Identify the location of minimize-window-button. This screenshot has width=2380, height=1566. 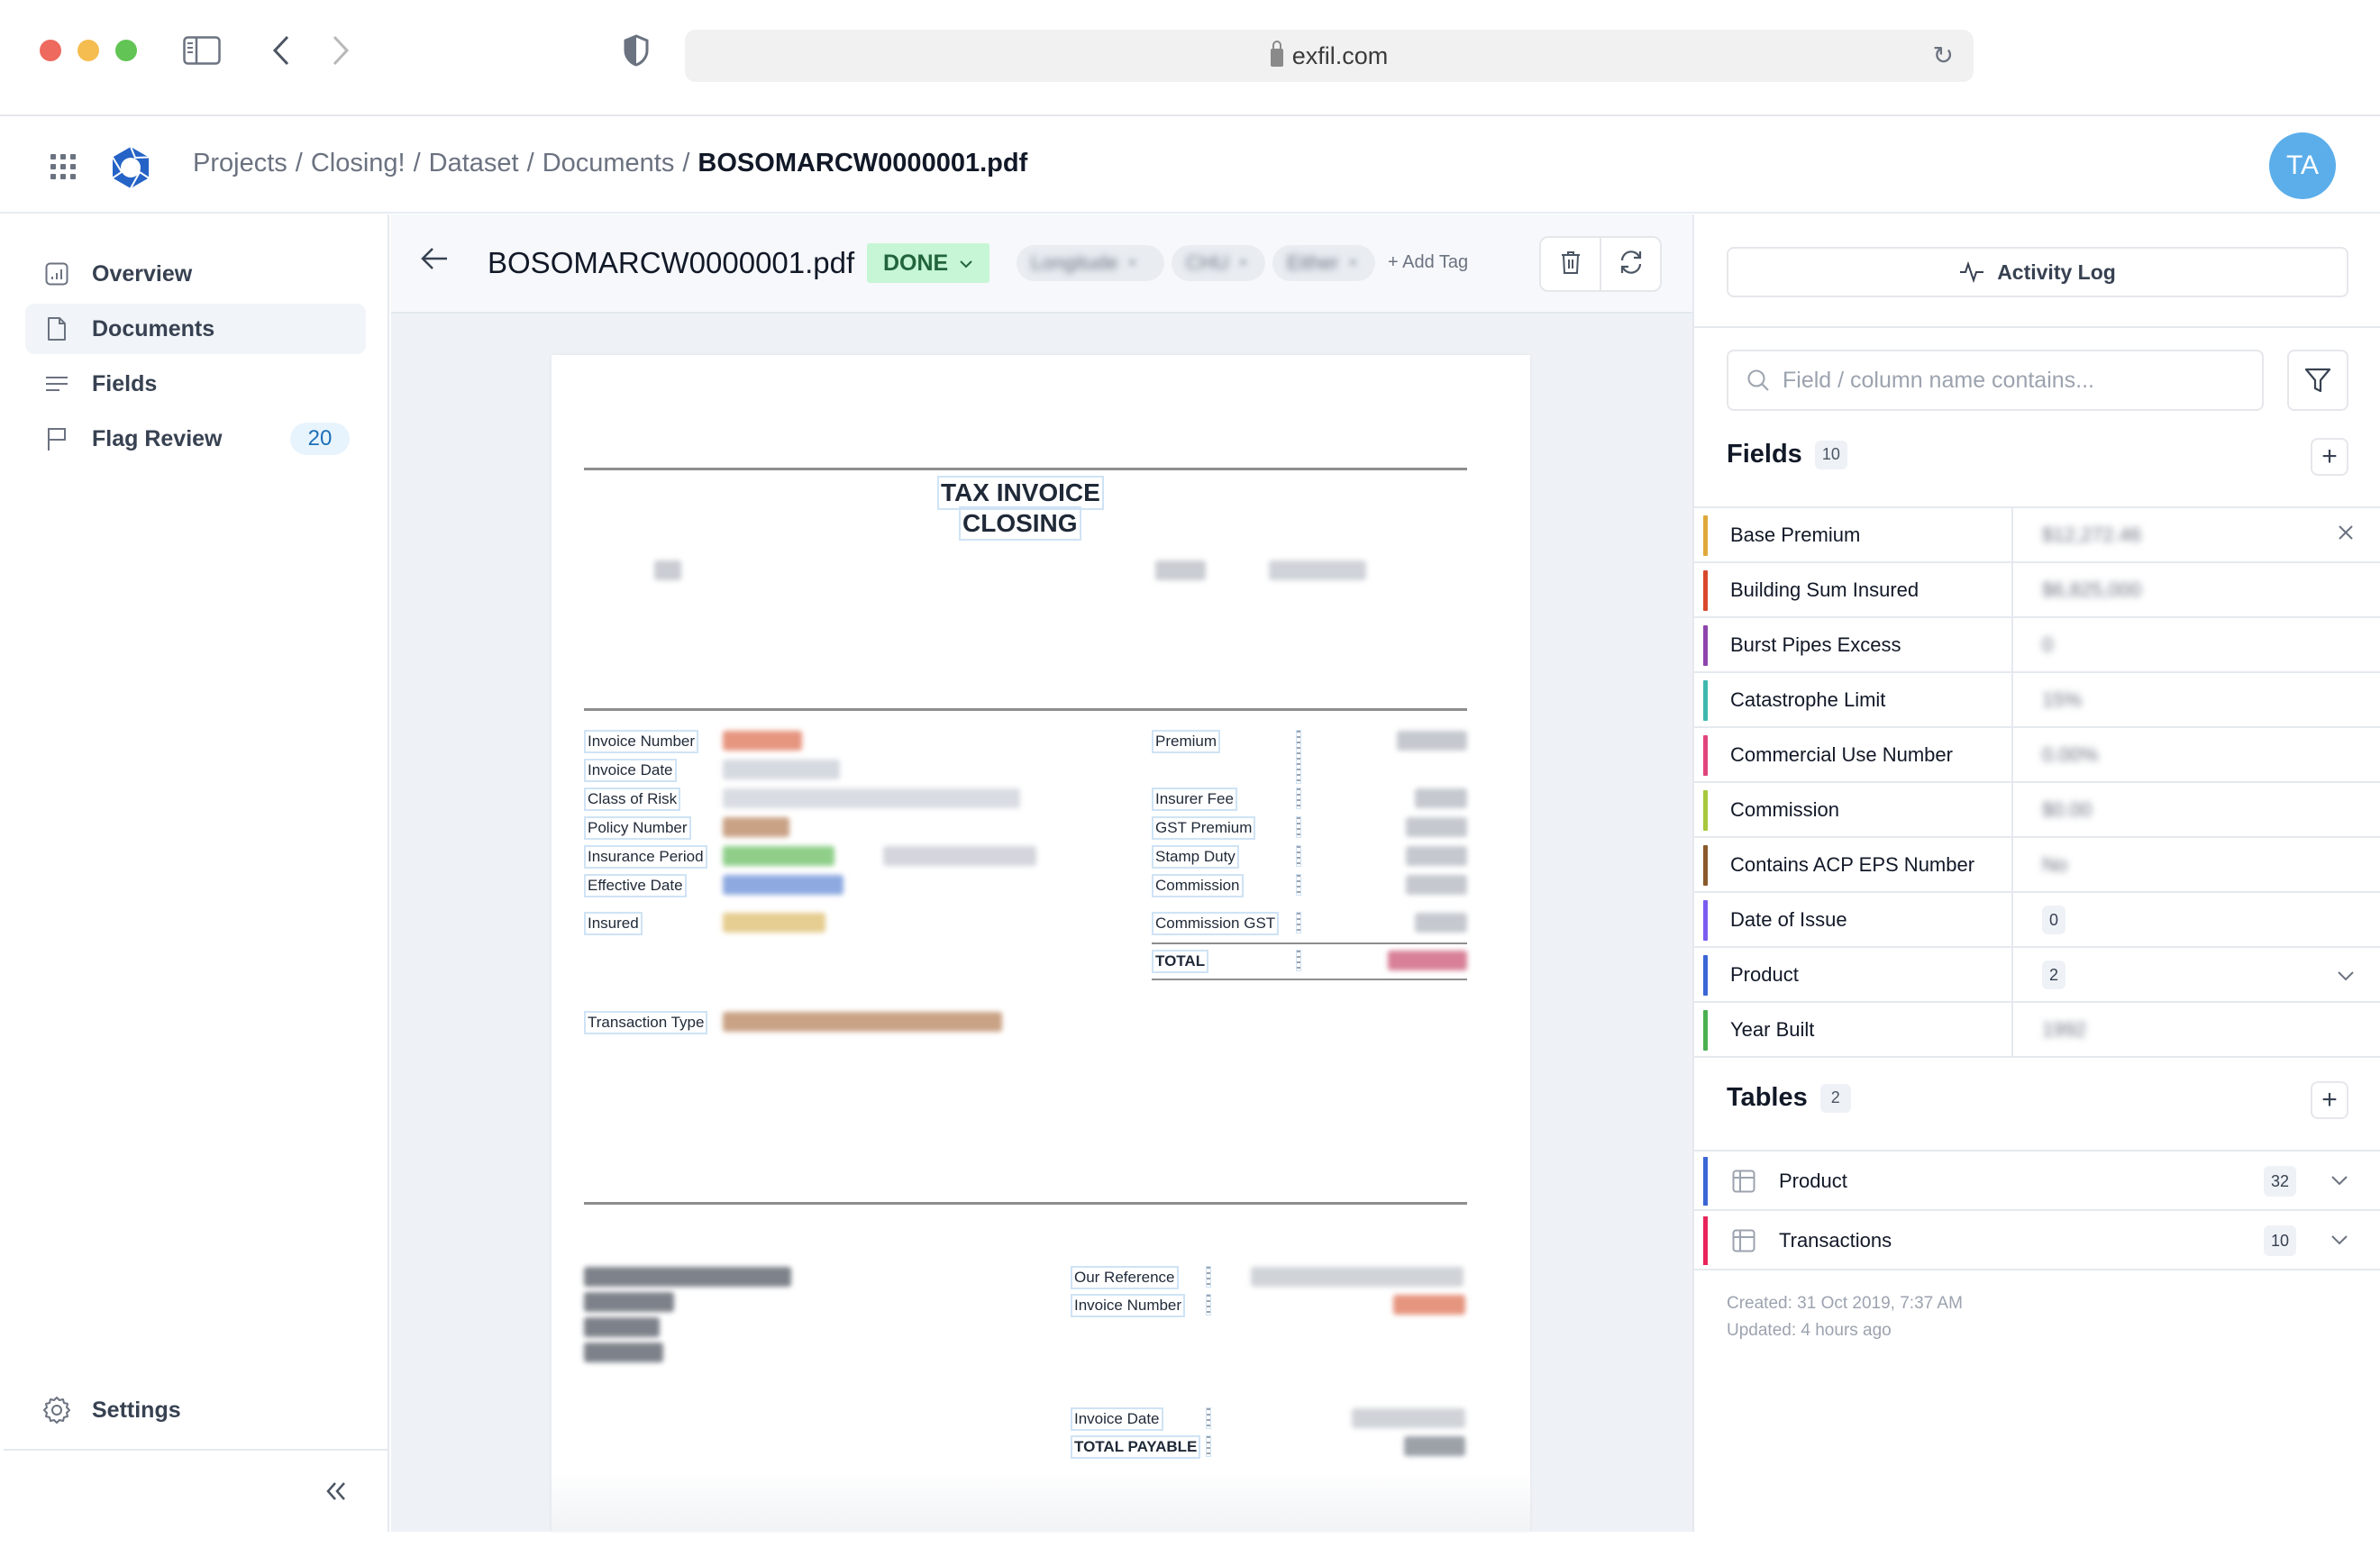
(88, 50).